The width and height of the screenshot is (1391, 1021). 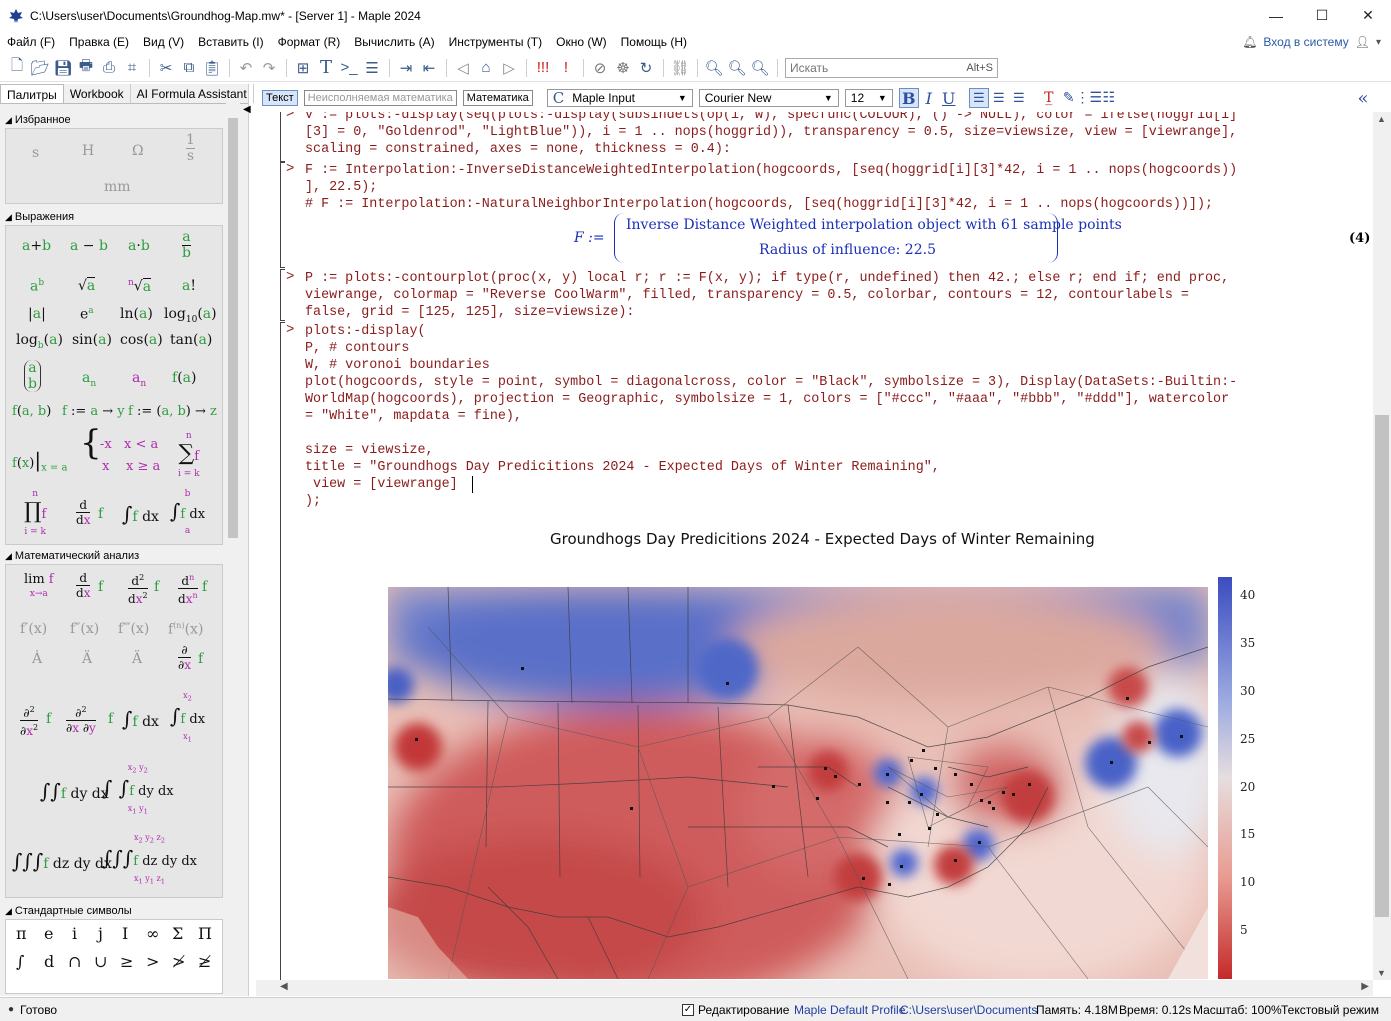 What do you see at coordinates (623, 68) in the screenshot?
I see `debug-icon: ☸` at bounding box center [623, 68].